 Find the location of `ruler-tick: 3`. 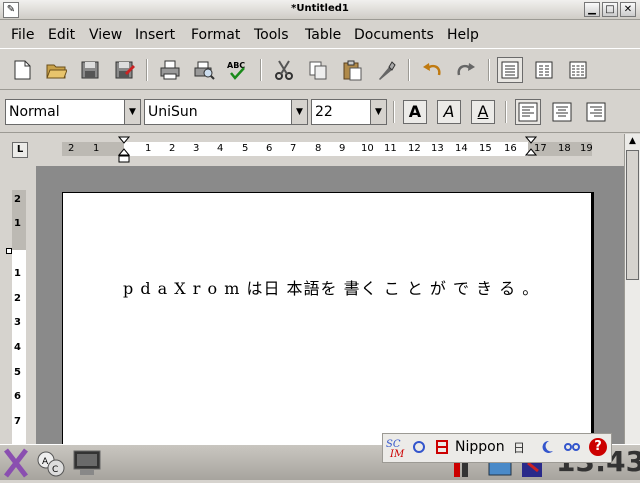

ruler-tick: 3 is located at coordinates (196, 148).